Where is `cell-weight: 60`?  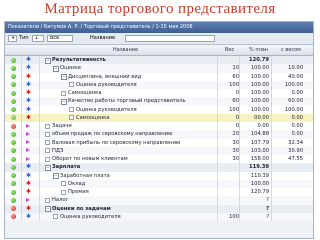 cell-weight: 60 is located at coordinates (235, 101).